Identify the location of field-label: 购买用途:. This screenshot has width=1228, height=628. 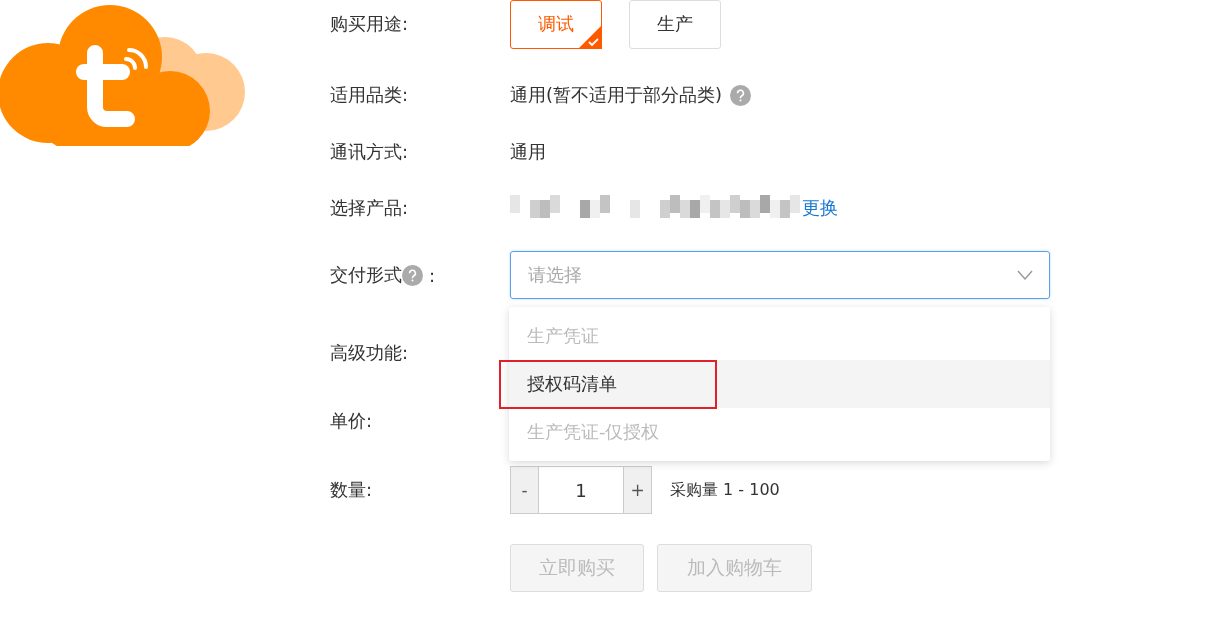
(370, 24).